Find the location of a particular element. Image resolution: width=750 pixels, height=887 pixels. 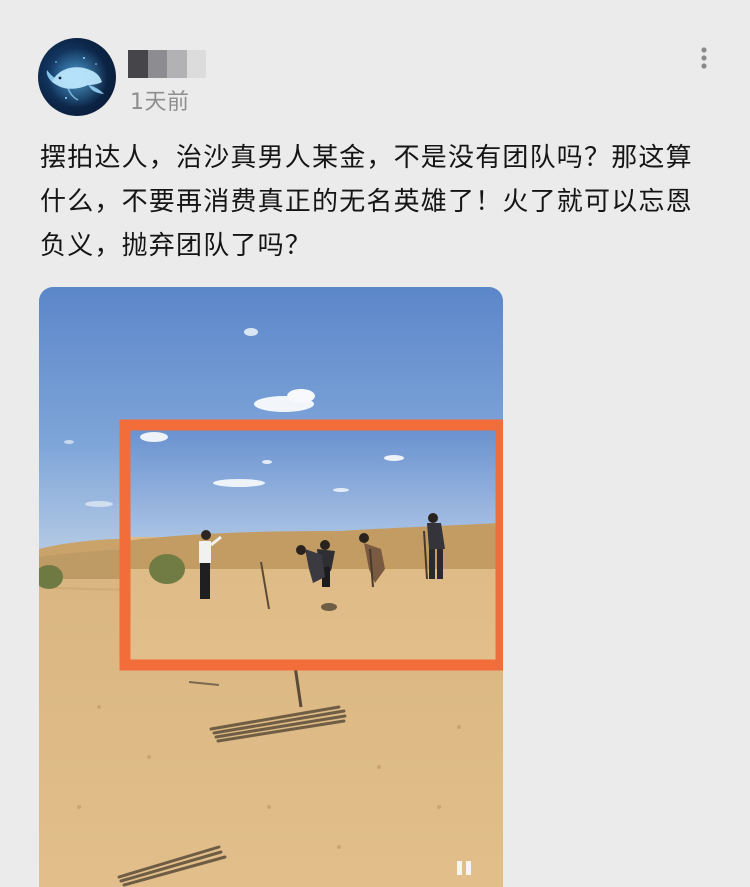

username-redacted is located at coordinates (167, 64).